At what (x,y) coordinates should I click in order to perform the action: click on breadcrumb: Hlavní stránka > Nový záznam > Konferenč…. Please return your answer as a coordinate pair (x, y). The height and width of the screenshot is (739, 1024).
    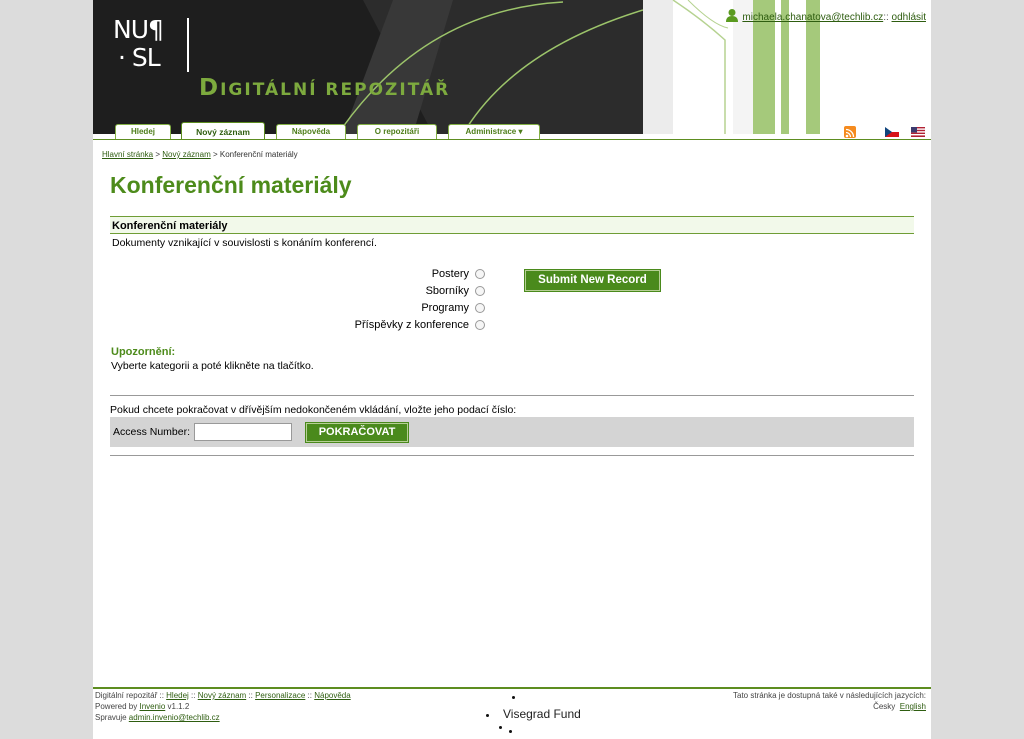
    Looking at the image, I should click on (200, 154).